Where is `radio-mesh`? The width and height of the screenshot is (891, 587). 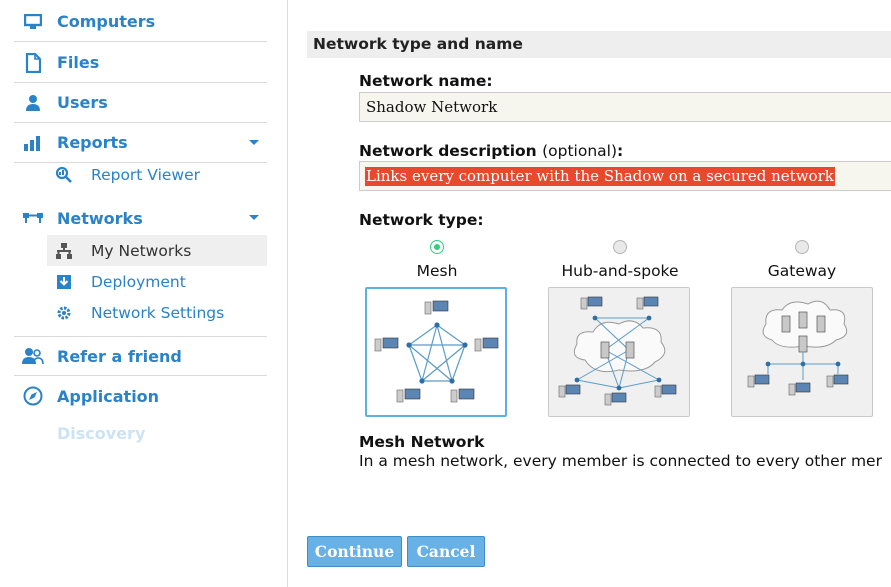
radio-mesh is located at coordinates (437, 247).